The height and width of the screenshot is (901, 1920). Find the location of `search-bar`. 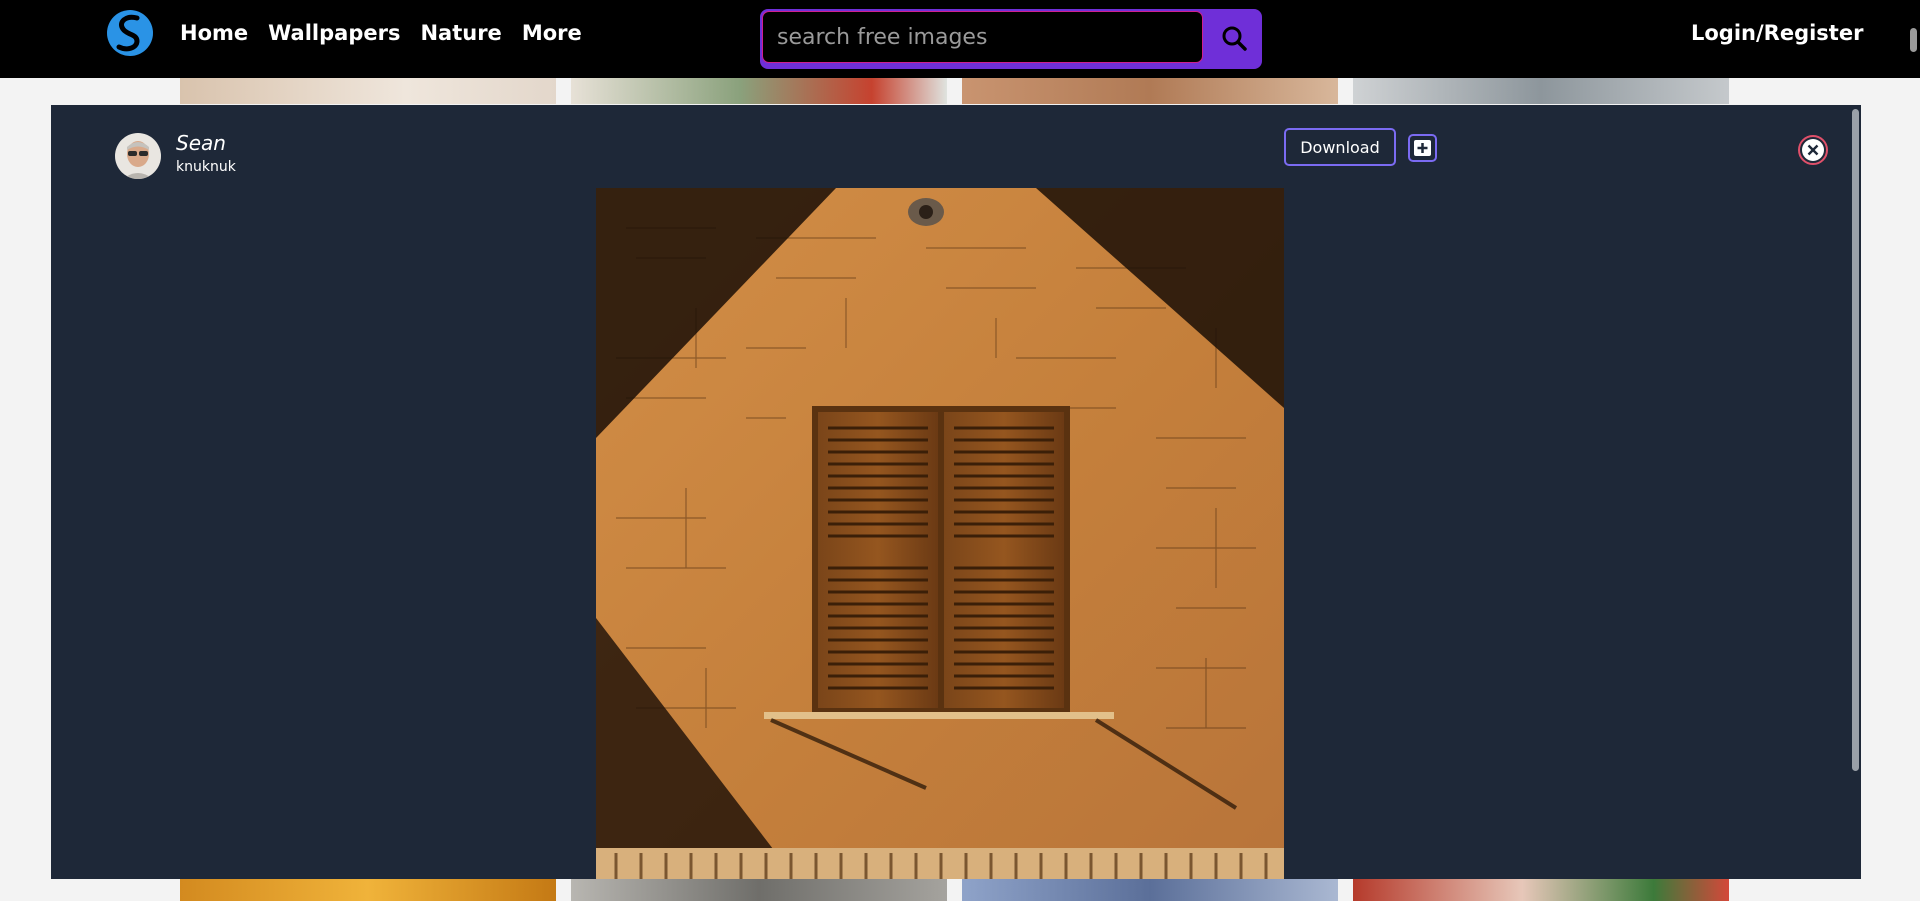

search-bar is located at coordinates (1011, 39).